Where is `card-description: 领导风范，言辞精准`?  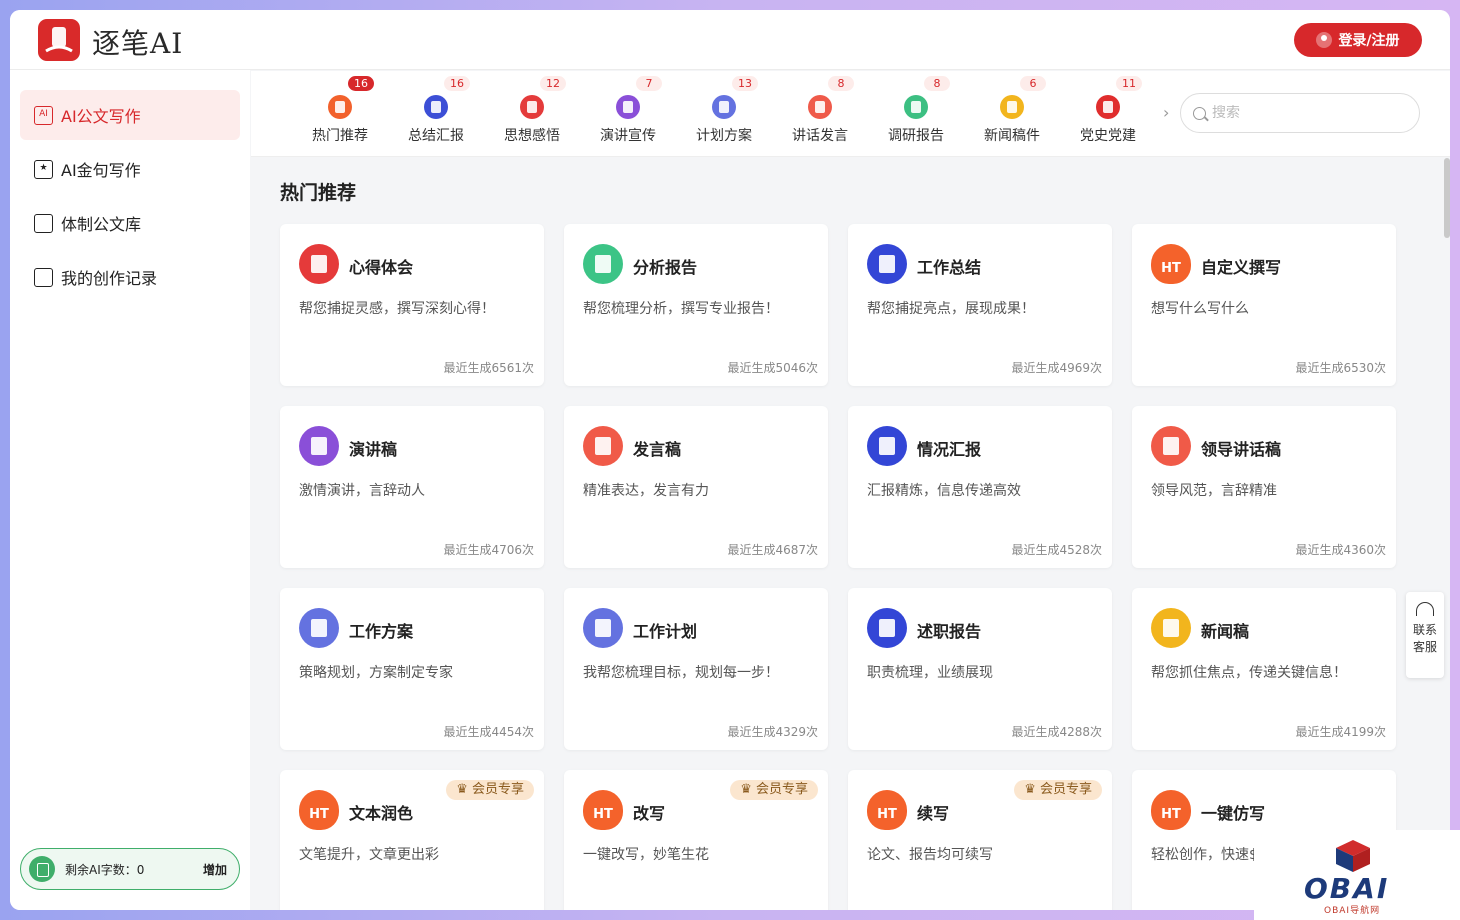 card-description: 领导风范，言辞精准 is located at coordinates (1214, 491).